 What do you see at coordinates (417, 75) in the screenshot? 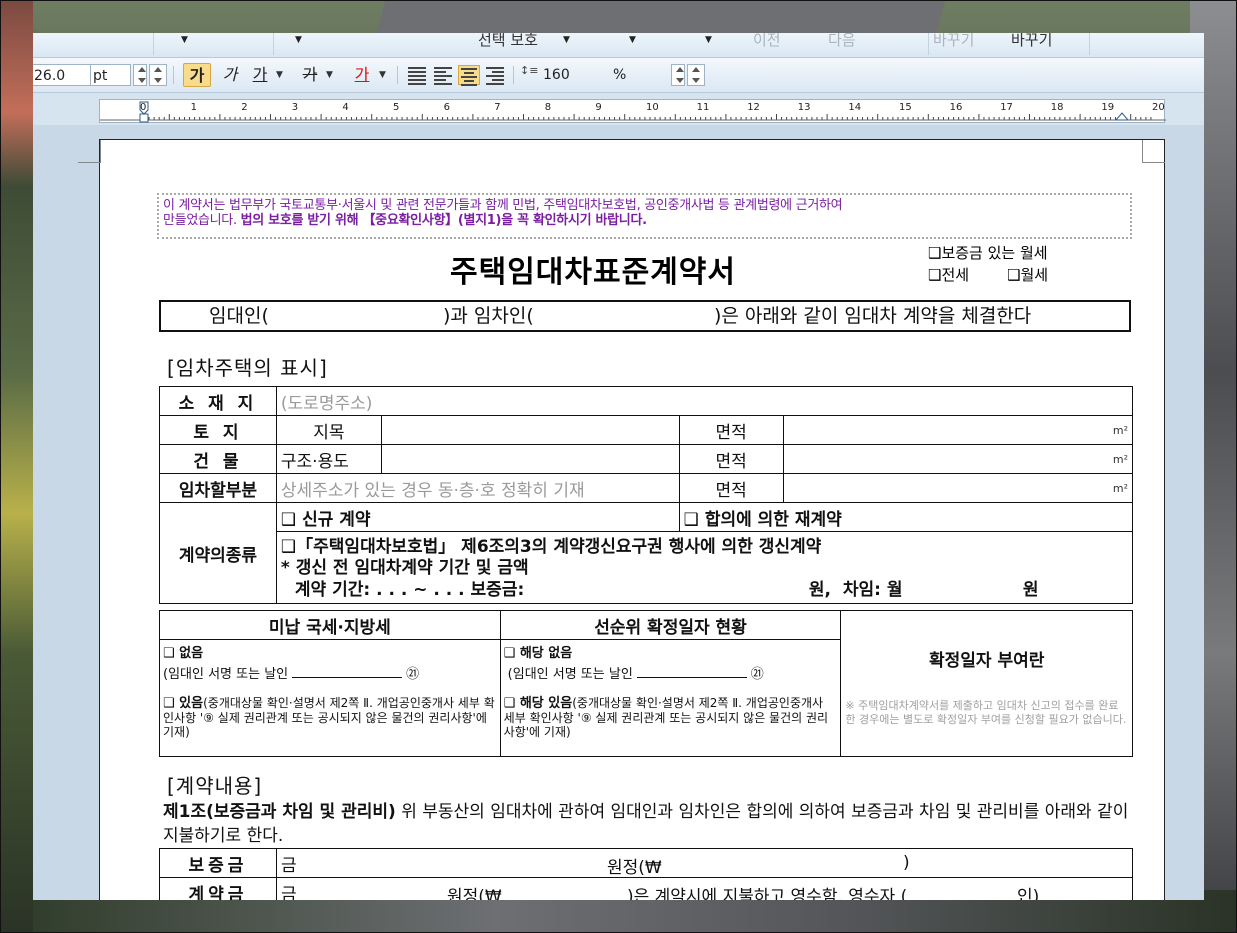
I see `align-justify-icon` at bounding box center [417, 75].